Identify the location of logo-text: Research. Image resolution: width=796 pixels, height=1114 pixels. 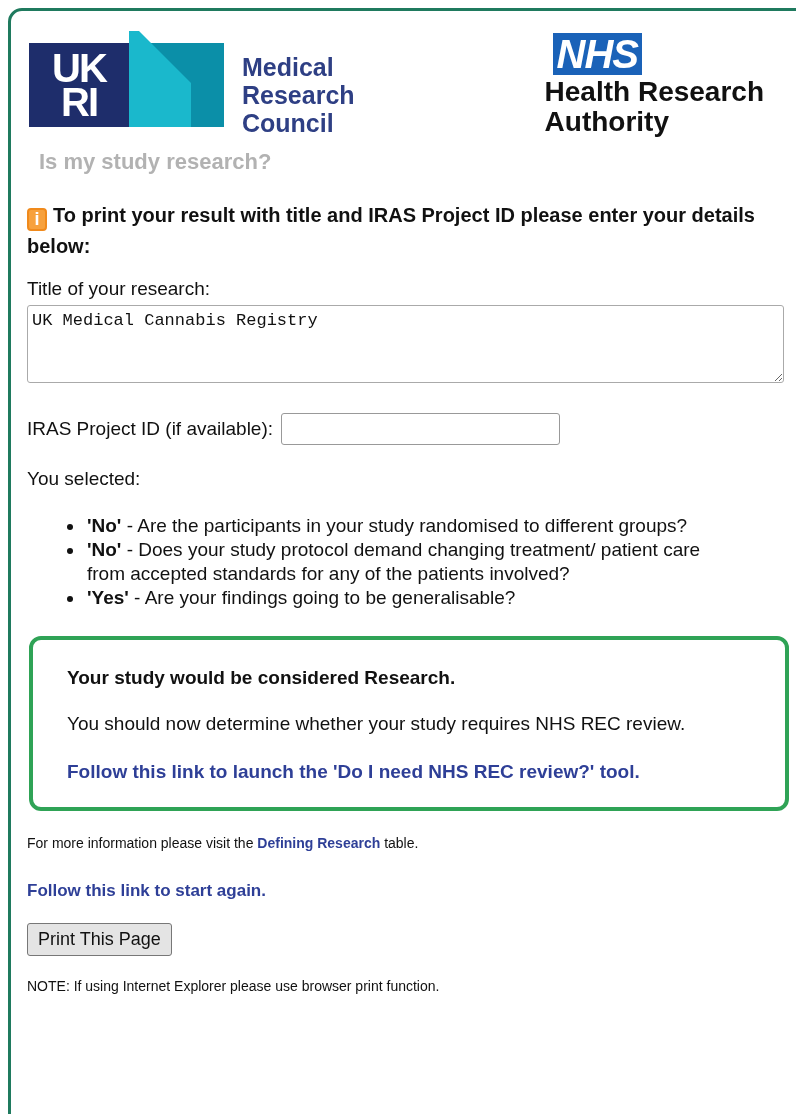
(298, 95).